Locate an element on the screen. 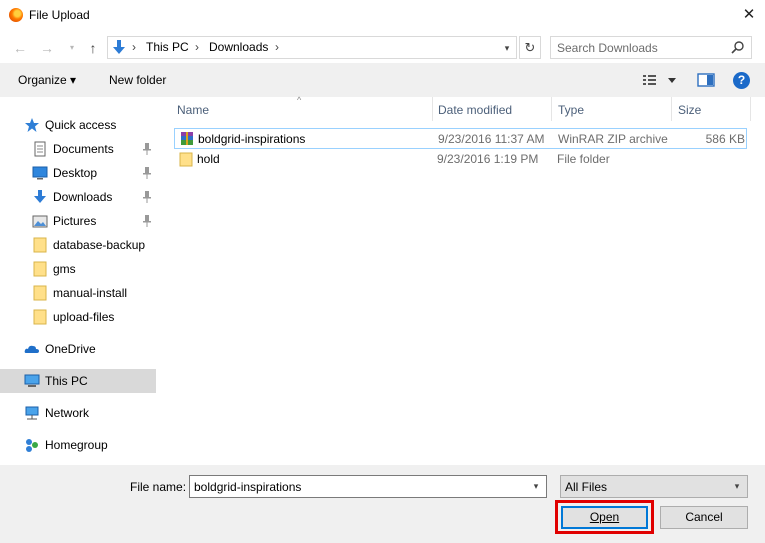 The height and width of the screenshot is (543, 765). nav-label: This PC is located at coordinates (66, 381).